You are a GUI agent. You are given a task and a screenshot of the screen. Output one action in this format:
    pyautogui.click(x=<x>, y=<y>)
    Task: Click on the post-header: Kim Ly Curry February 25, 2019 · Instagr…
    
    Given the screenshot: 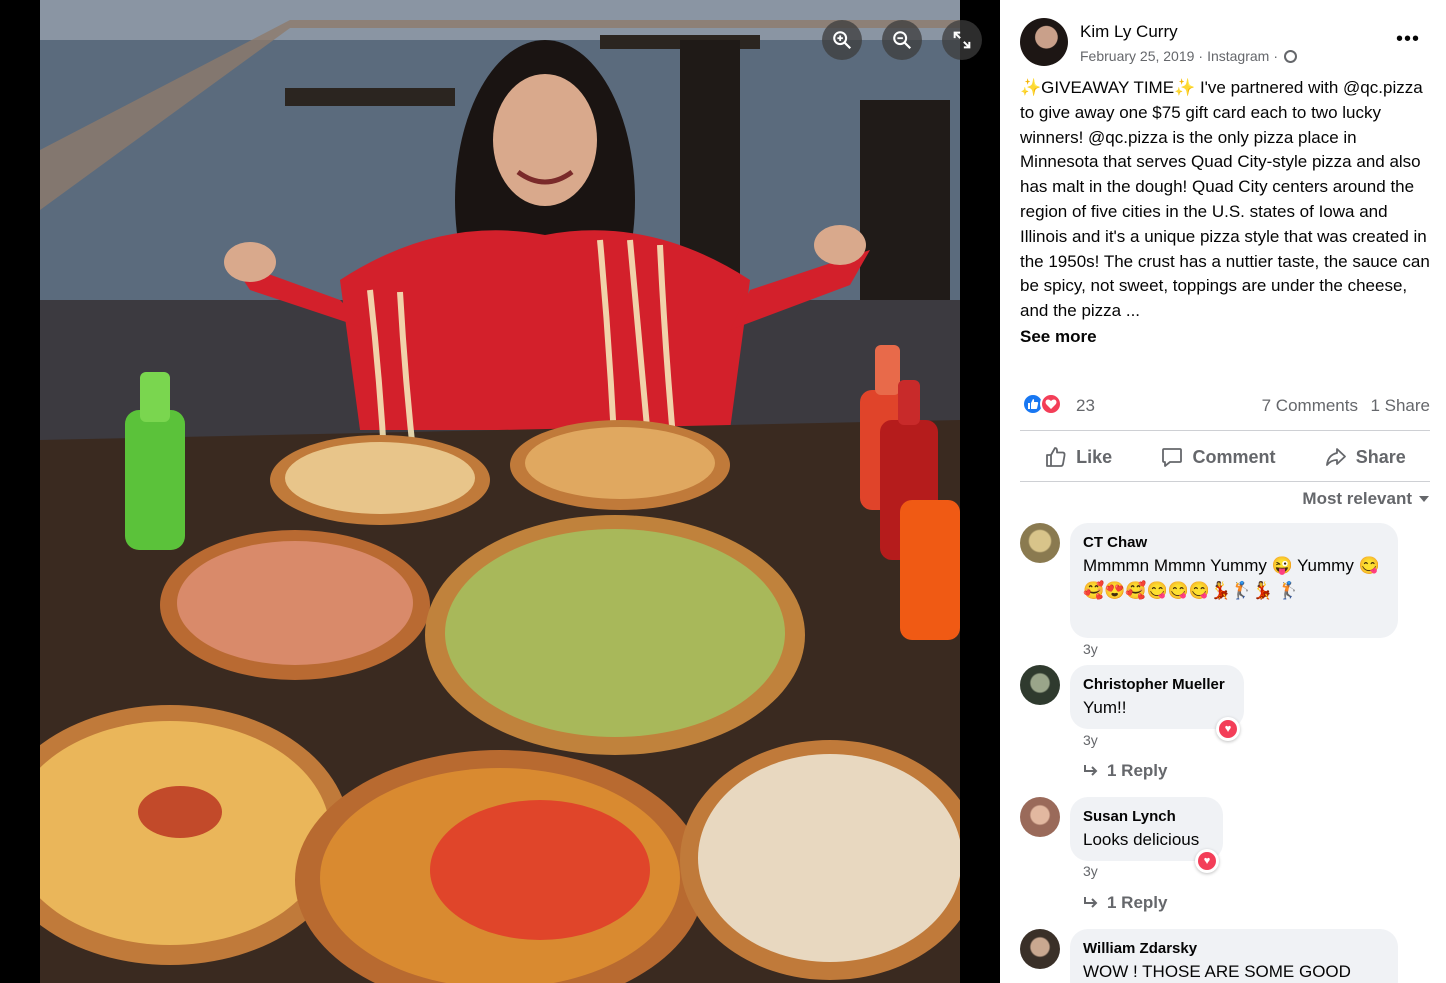 What is the action you would take?
    pyautogui.click(x=1225, y=43)
    